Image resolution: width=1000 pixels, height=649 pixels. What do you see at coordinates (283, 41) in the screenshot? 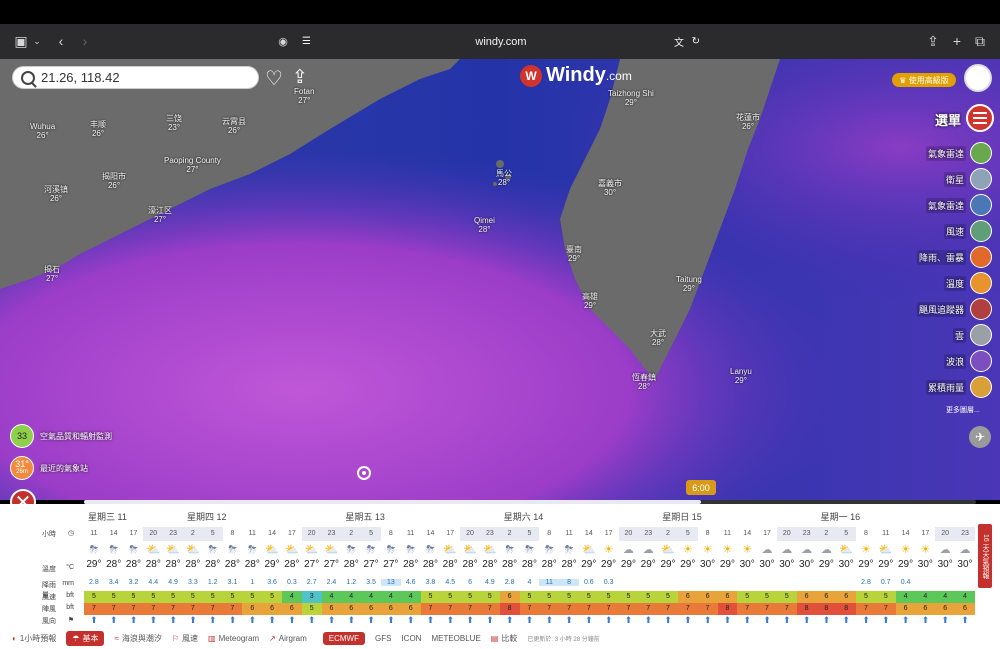
I see `extension-icon: ◉` at bounding box center [283, 41].